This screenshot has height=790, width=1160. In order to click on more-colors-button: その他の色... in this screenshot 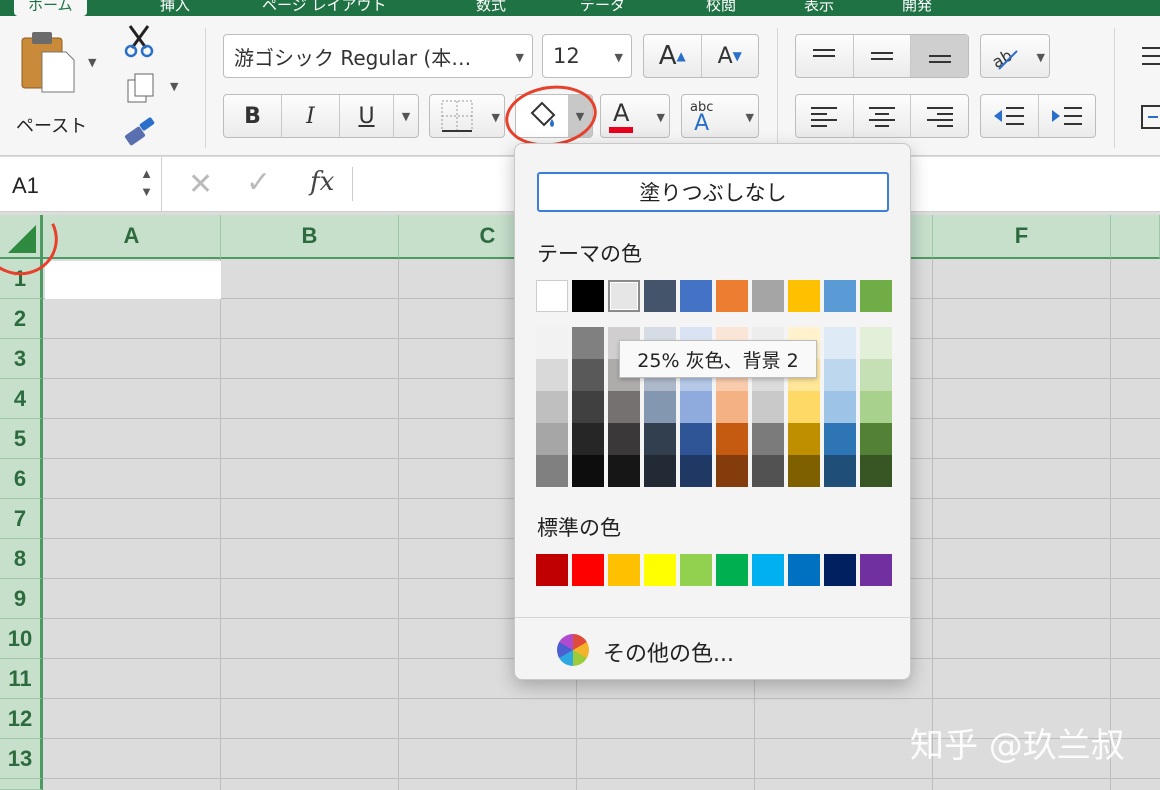, I will do `click(713, 648)`.